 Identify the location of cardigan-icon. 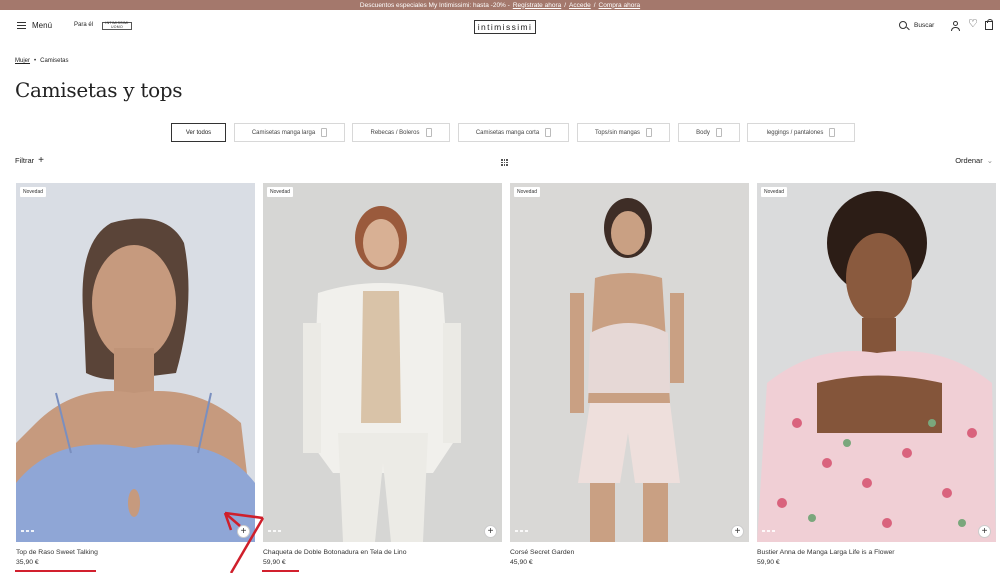
(428, 132).